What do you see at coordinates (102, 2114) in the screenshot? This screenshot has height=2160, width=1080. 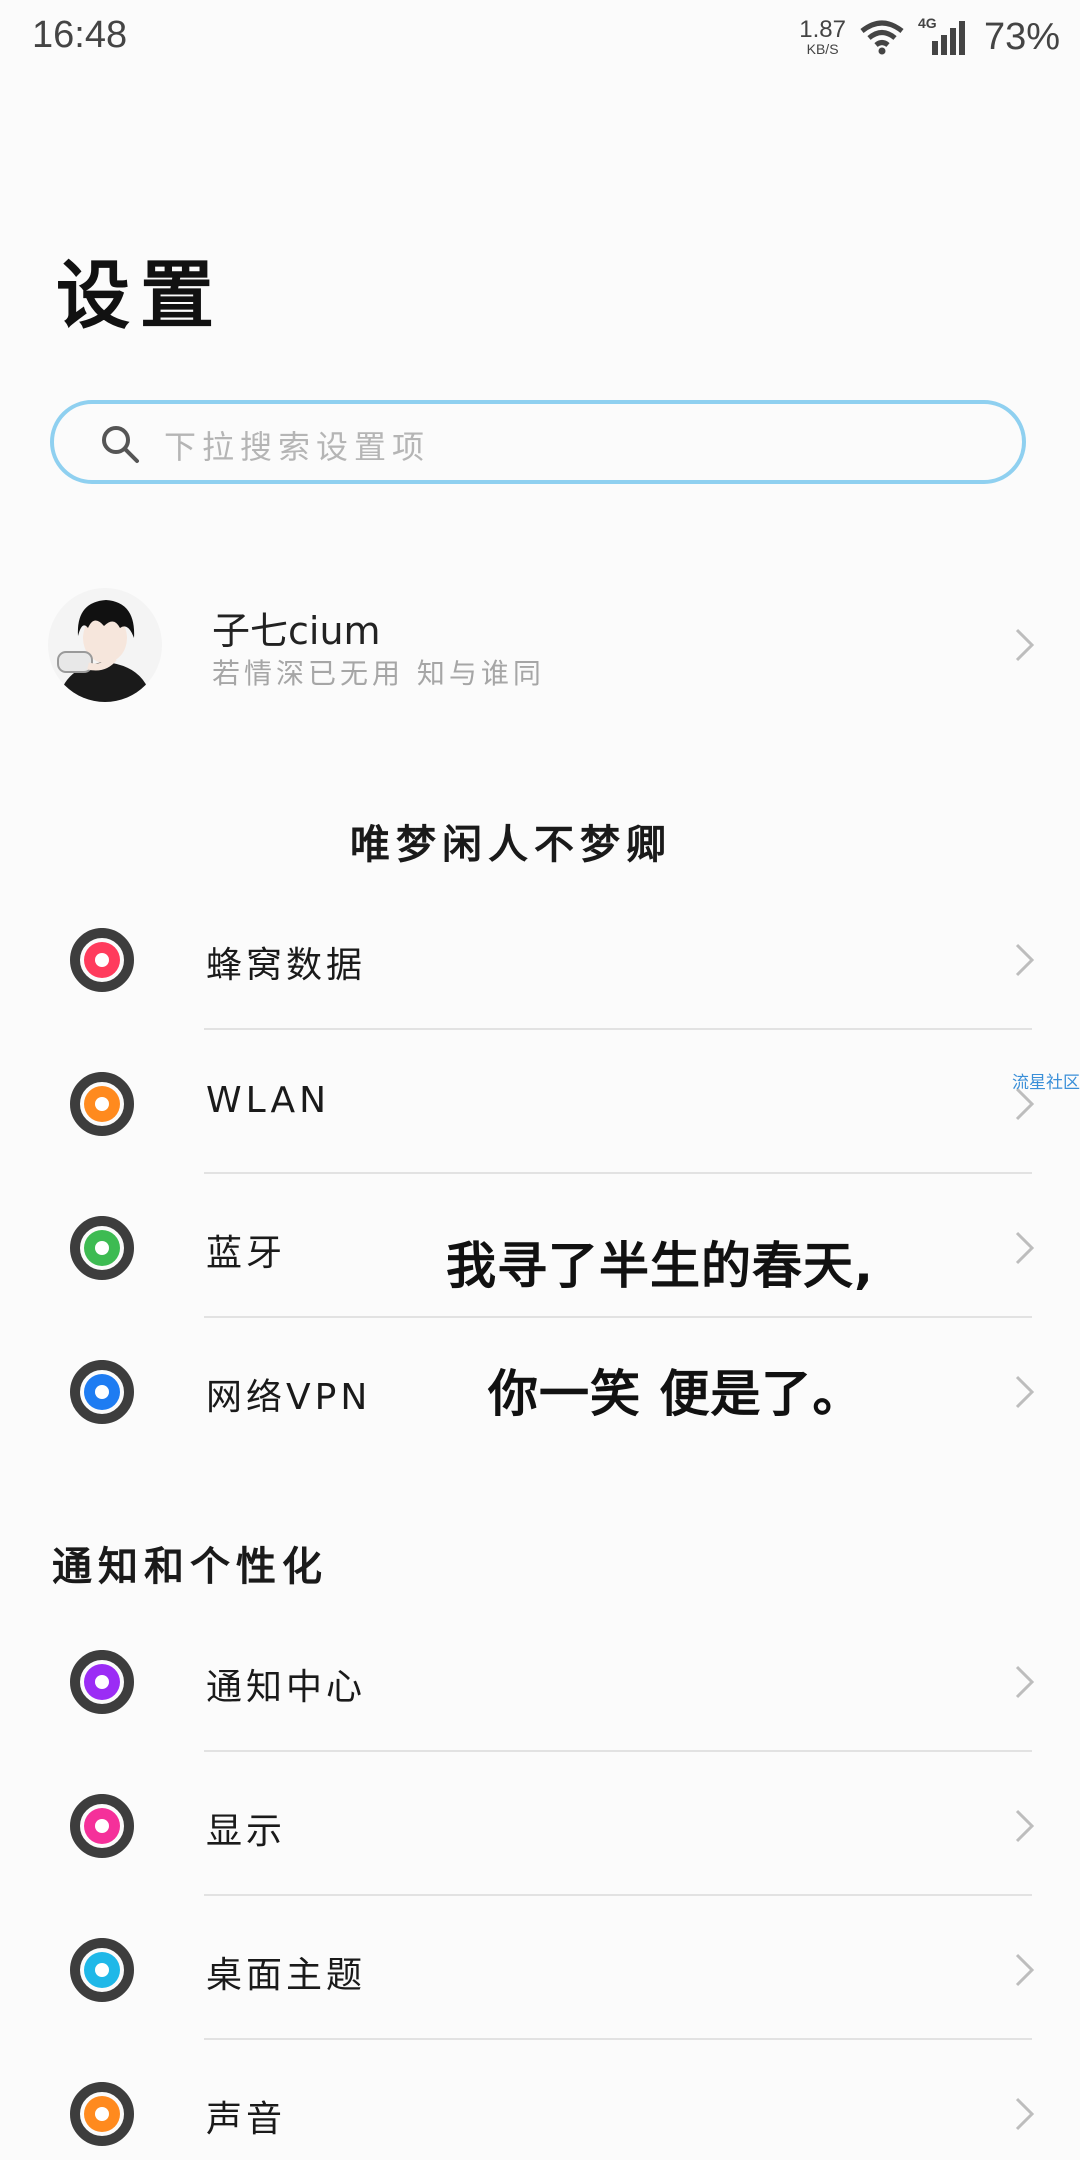 I see `sound-icon` at bounding box center [102, 2114].